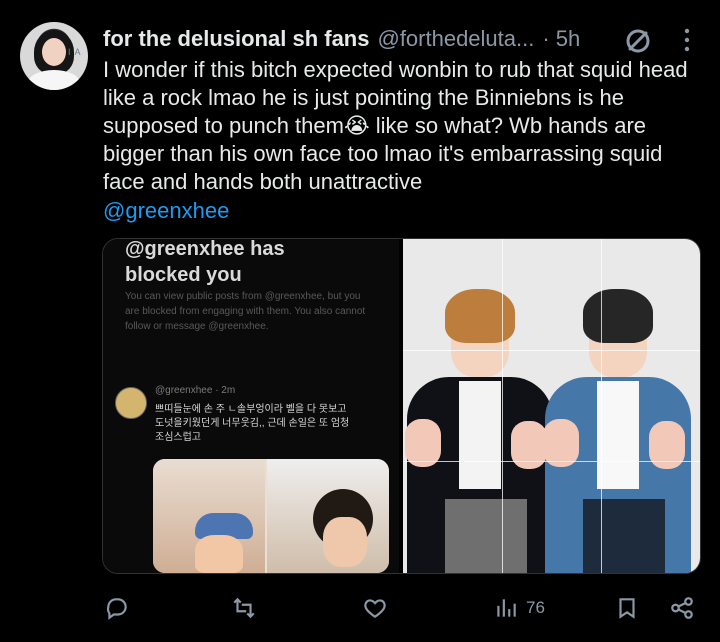 The height and width of the screenshot is (642, 720). Describe the element at coordinates (131, 403) in the screenshot. I see `inner-avatar` at that location.